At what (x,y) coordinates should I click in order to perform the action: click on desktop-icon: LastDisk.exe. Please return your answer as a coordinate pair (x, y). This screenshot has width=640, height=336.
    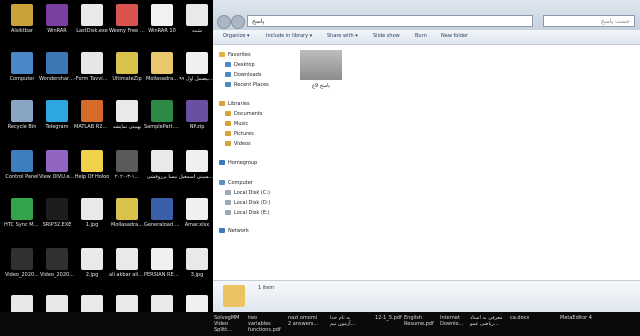
    Looking at the image, I should click on (92, 19).